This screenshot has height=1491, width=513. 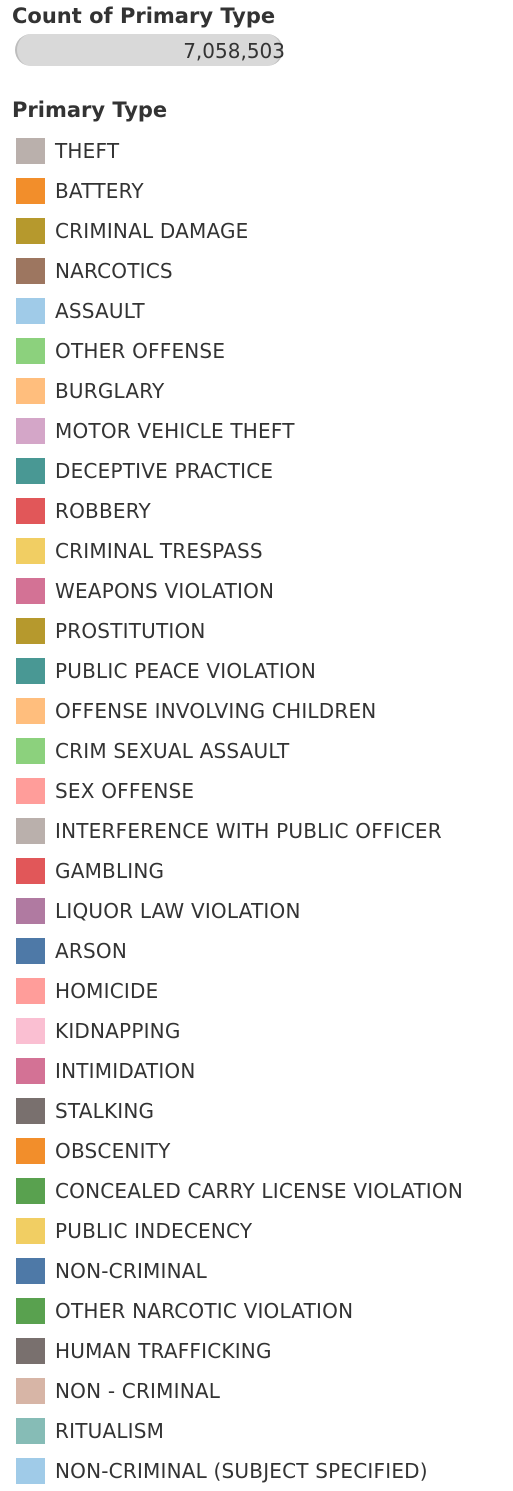 What do you see at coordinates (239, 631) in the screenshot?
I see `legend-item: PROSTITUTION` at bounding box center [239, 631].